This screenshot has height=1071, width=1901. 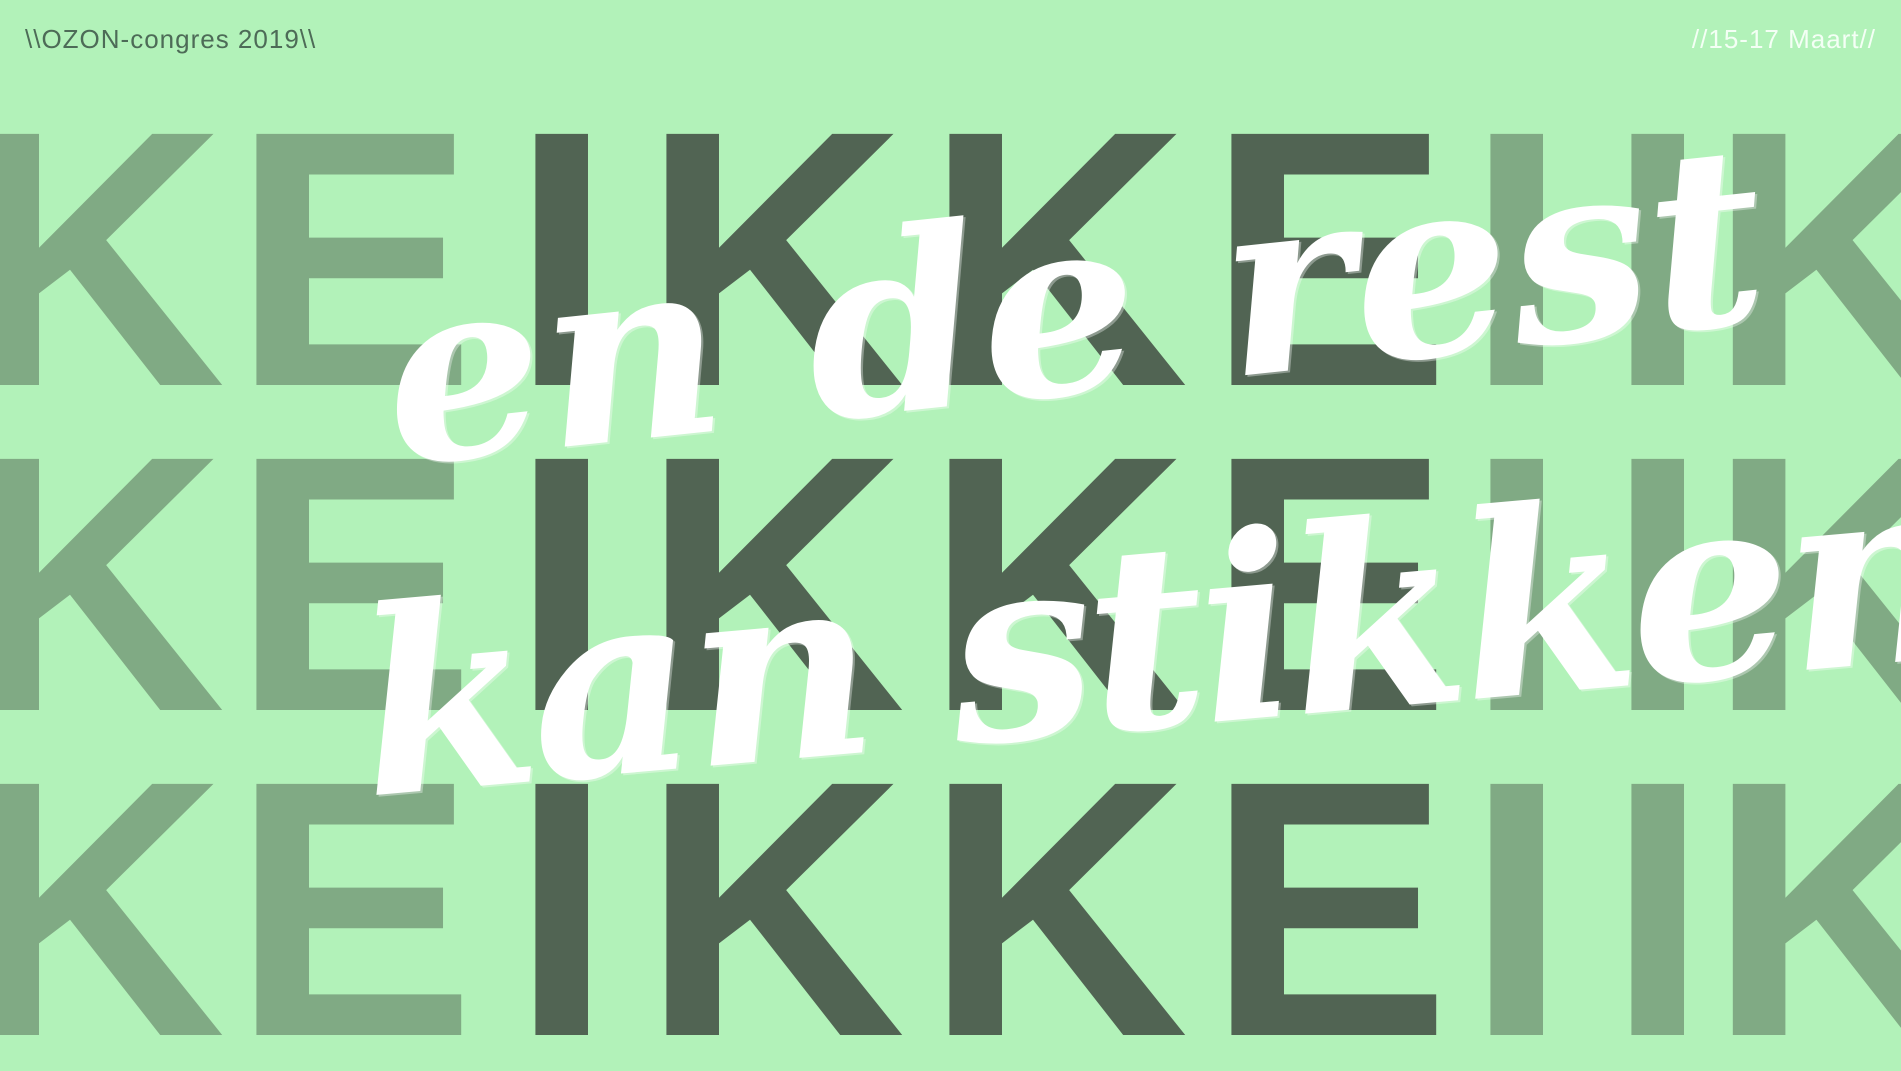 I want to click on letter-block: I, so click(x=1517, y=910).